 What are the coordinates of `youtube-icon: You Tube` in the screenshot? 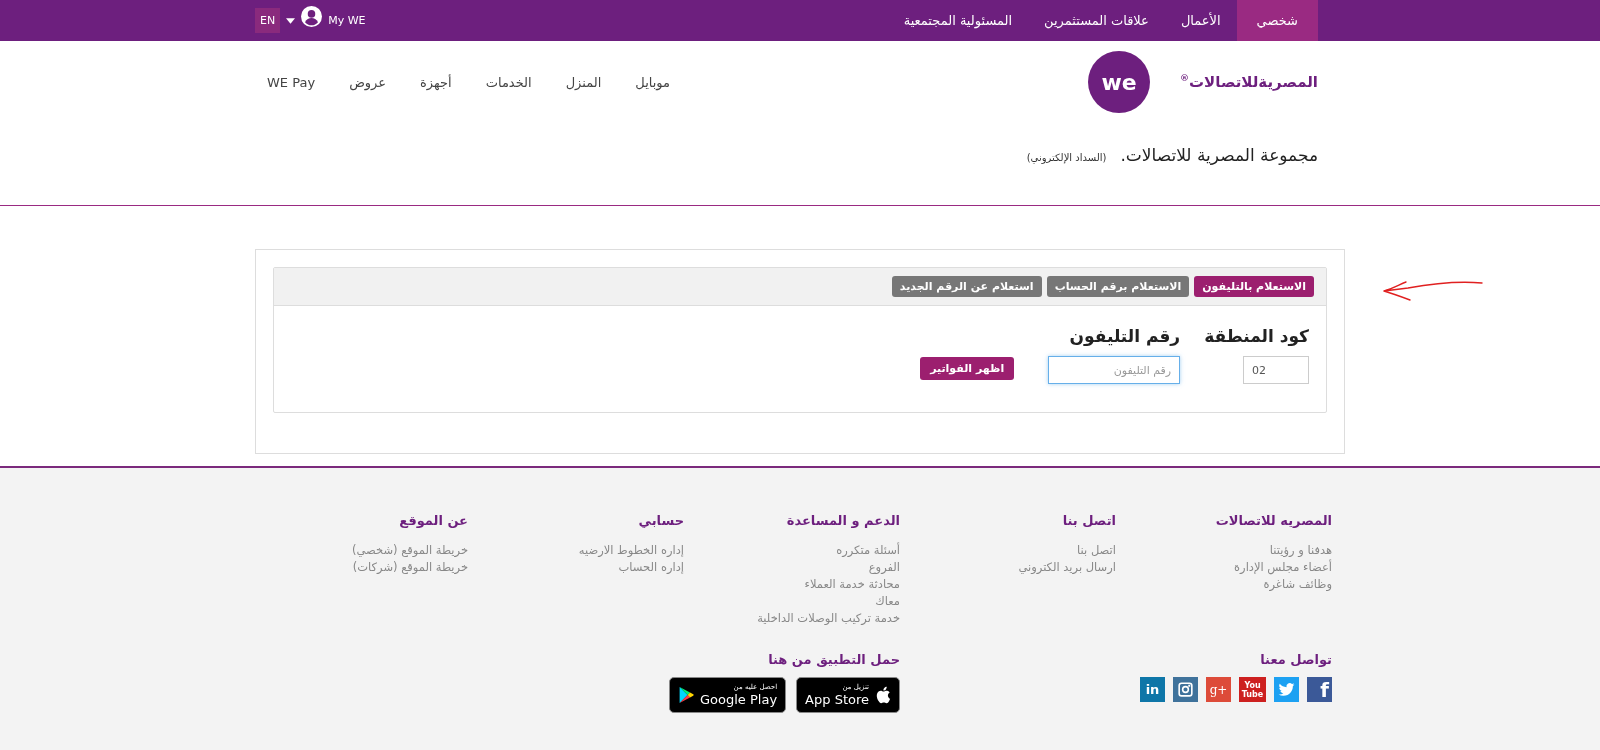 It's located at (1252, 689).